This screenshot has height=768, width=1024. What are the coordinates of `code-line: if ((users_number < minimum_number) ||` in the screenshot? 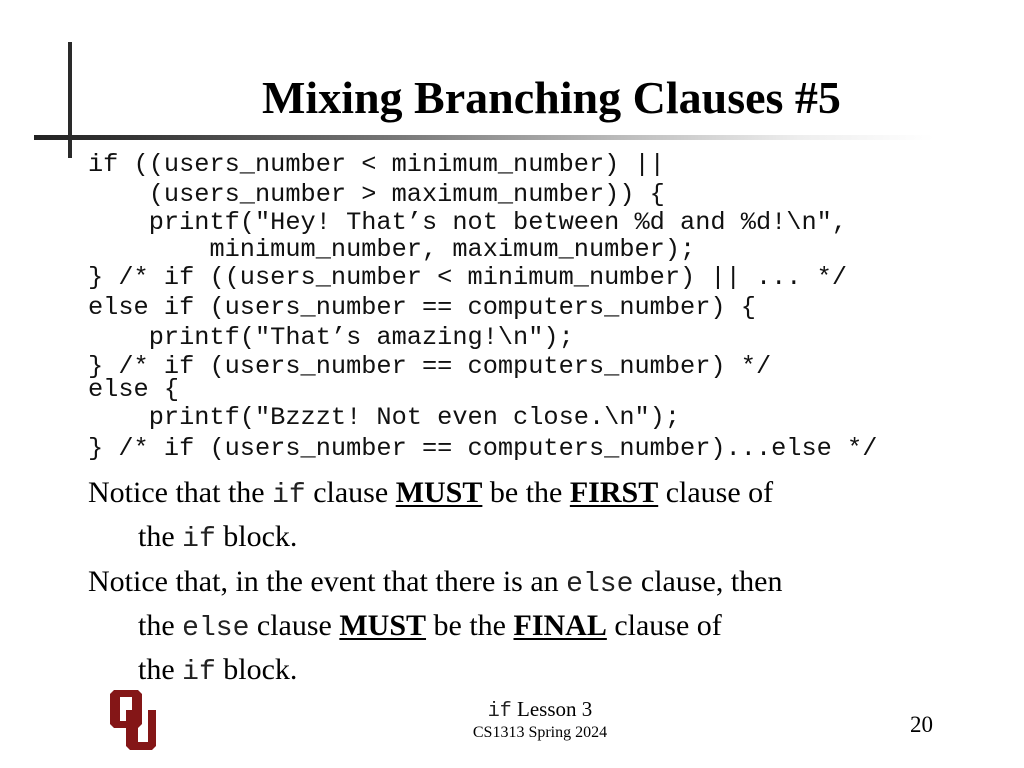 It's located at (376, 164).